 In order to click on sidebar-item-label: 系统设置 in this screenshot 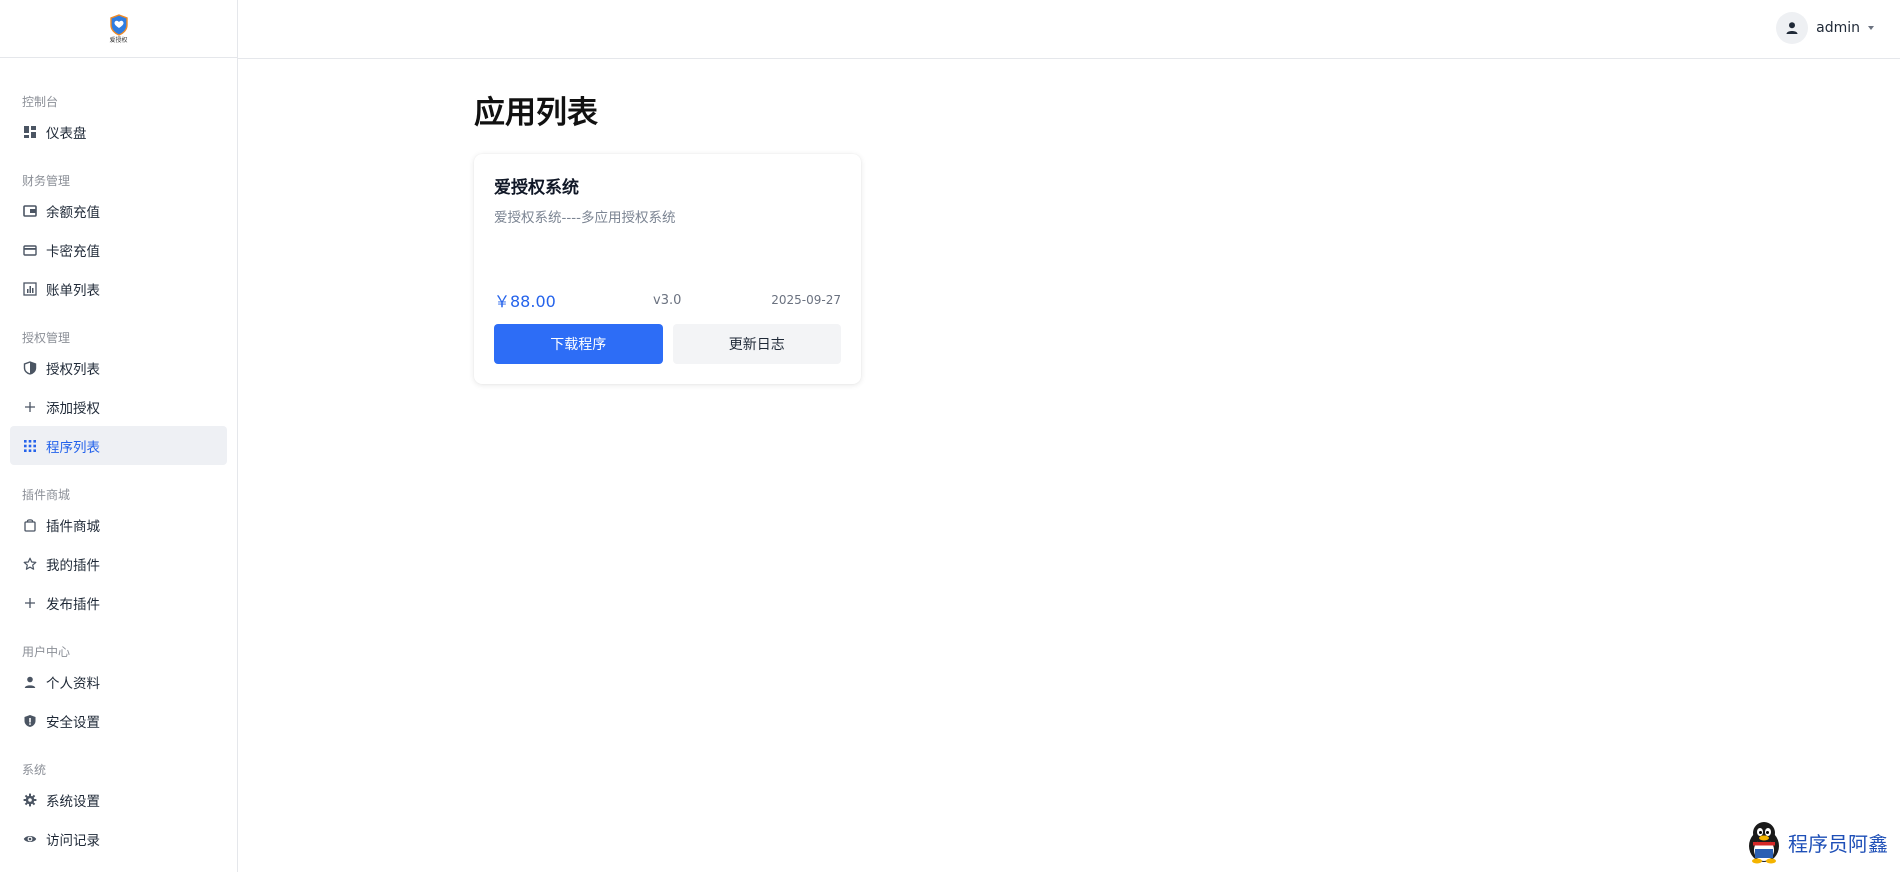, I will do `click(73, 801)`.